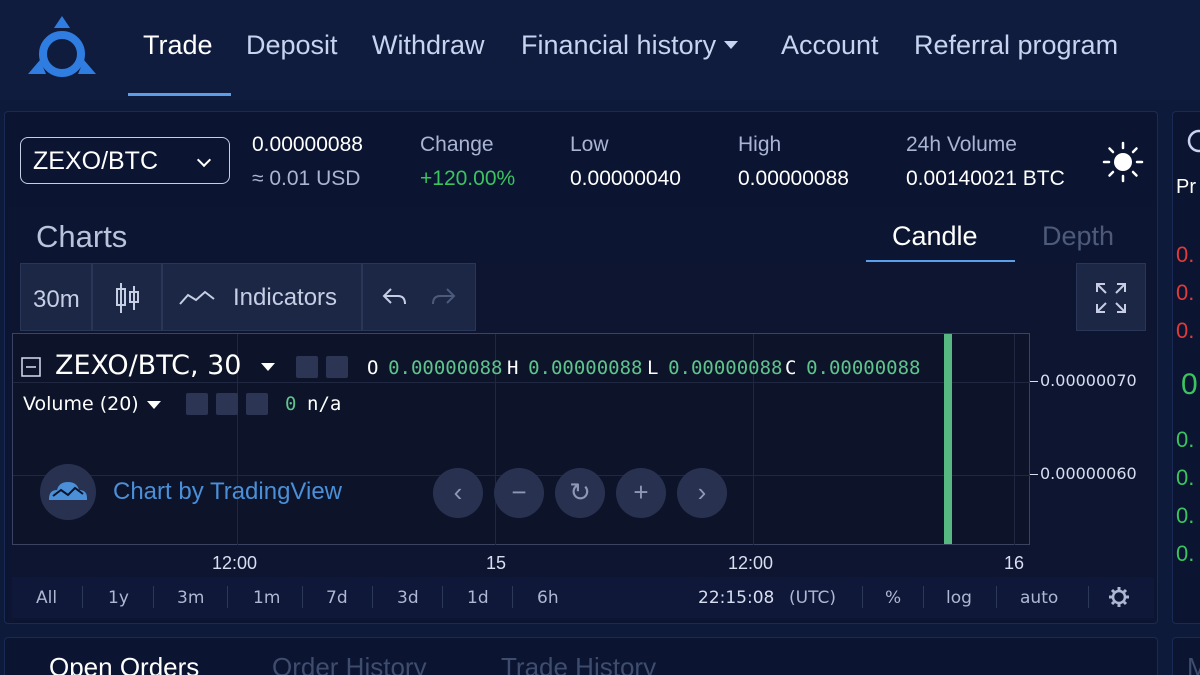 This screenshot has height=675, width=1200. Describe the element at coordinates (82, 236) in the screenshot. I see `charts-title: Charts` at that location.